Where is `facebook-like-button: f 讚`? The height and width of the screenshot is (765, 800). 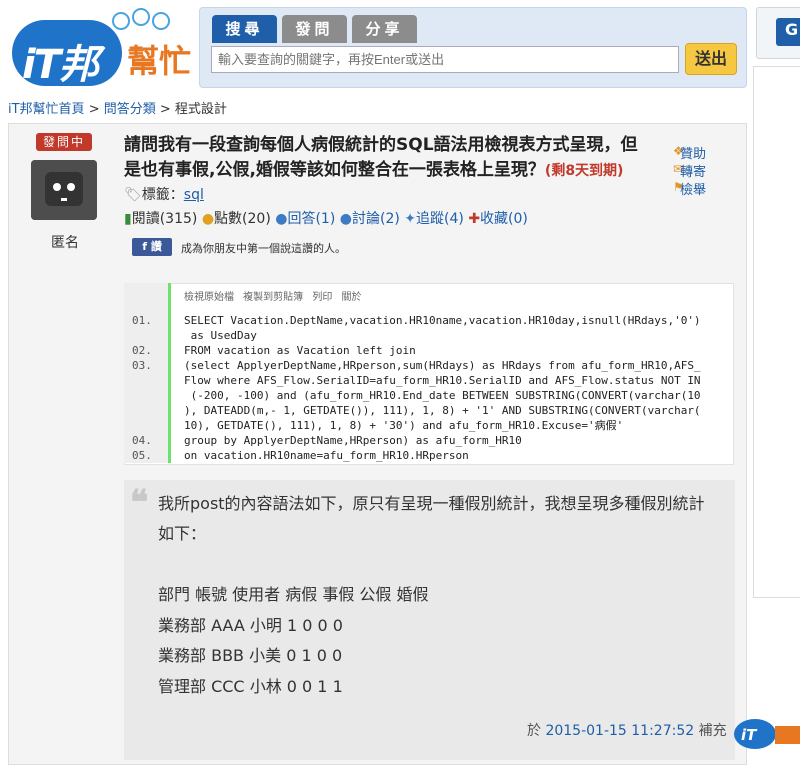
facebook-like-button: f 讚 is located at coordinates (152, 247).